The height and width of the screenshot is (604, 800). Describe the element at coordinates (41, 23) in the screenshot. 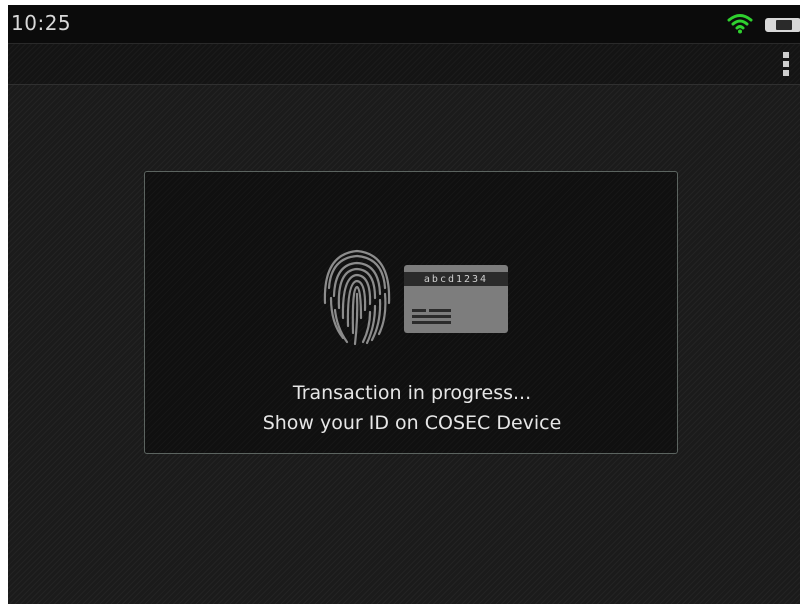

I see `status-time: 10:25` at that location.